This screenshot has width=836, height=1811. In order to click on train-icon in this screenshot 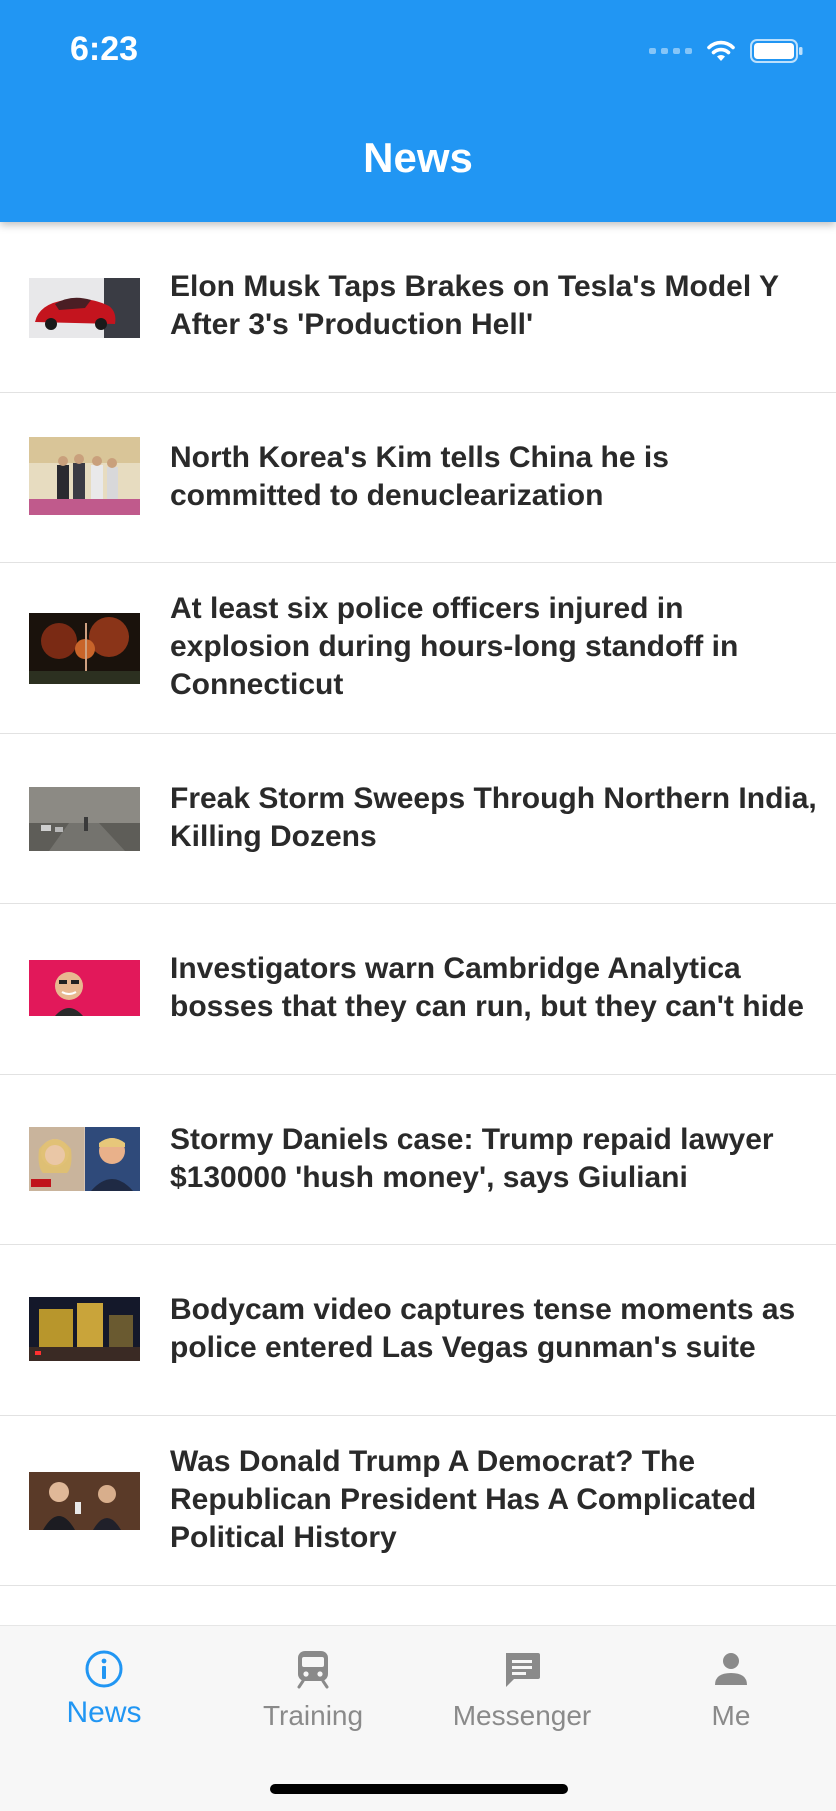, I will do `click(313, 1669)`.